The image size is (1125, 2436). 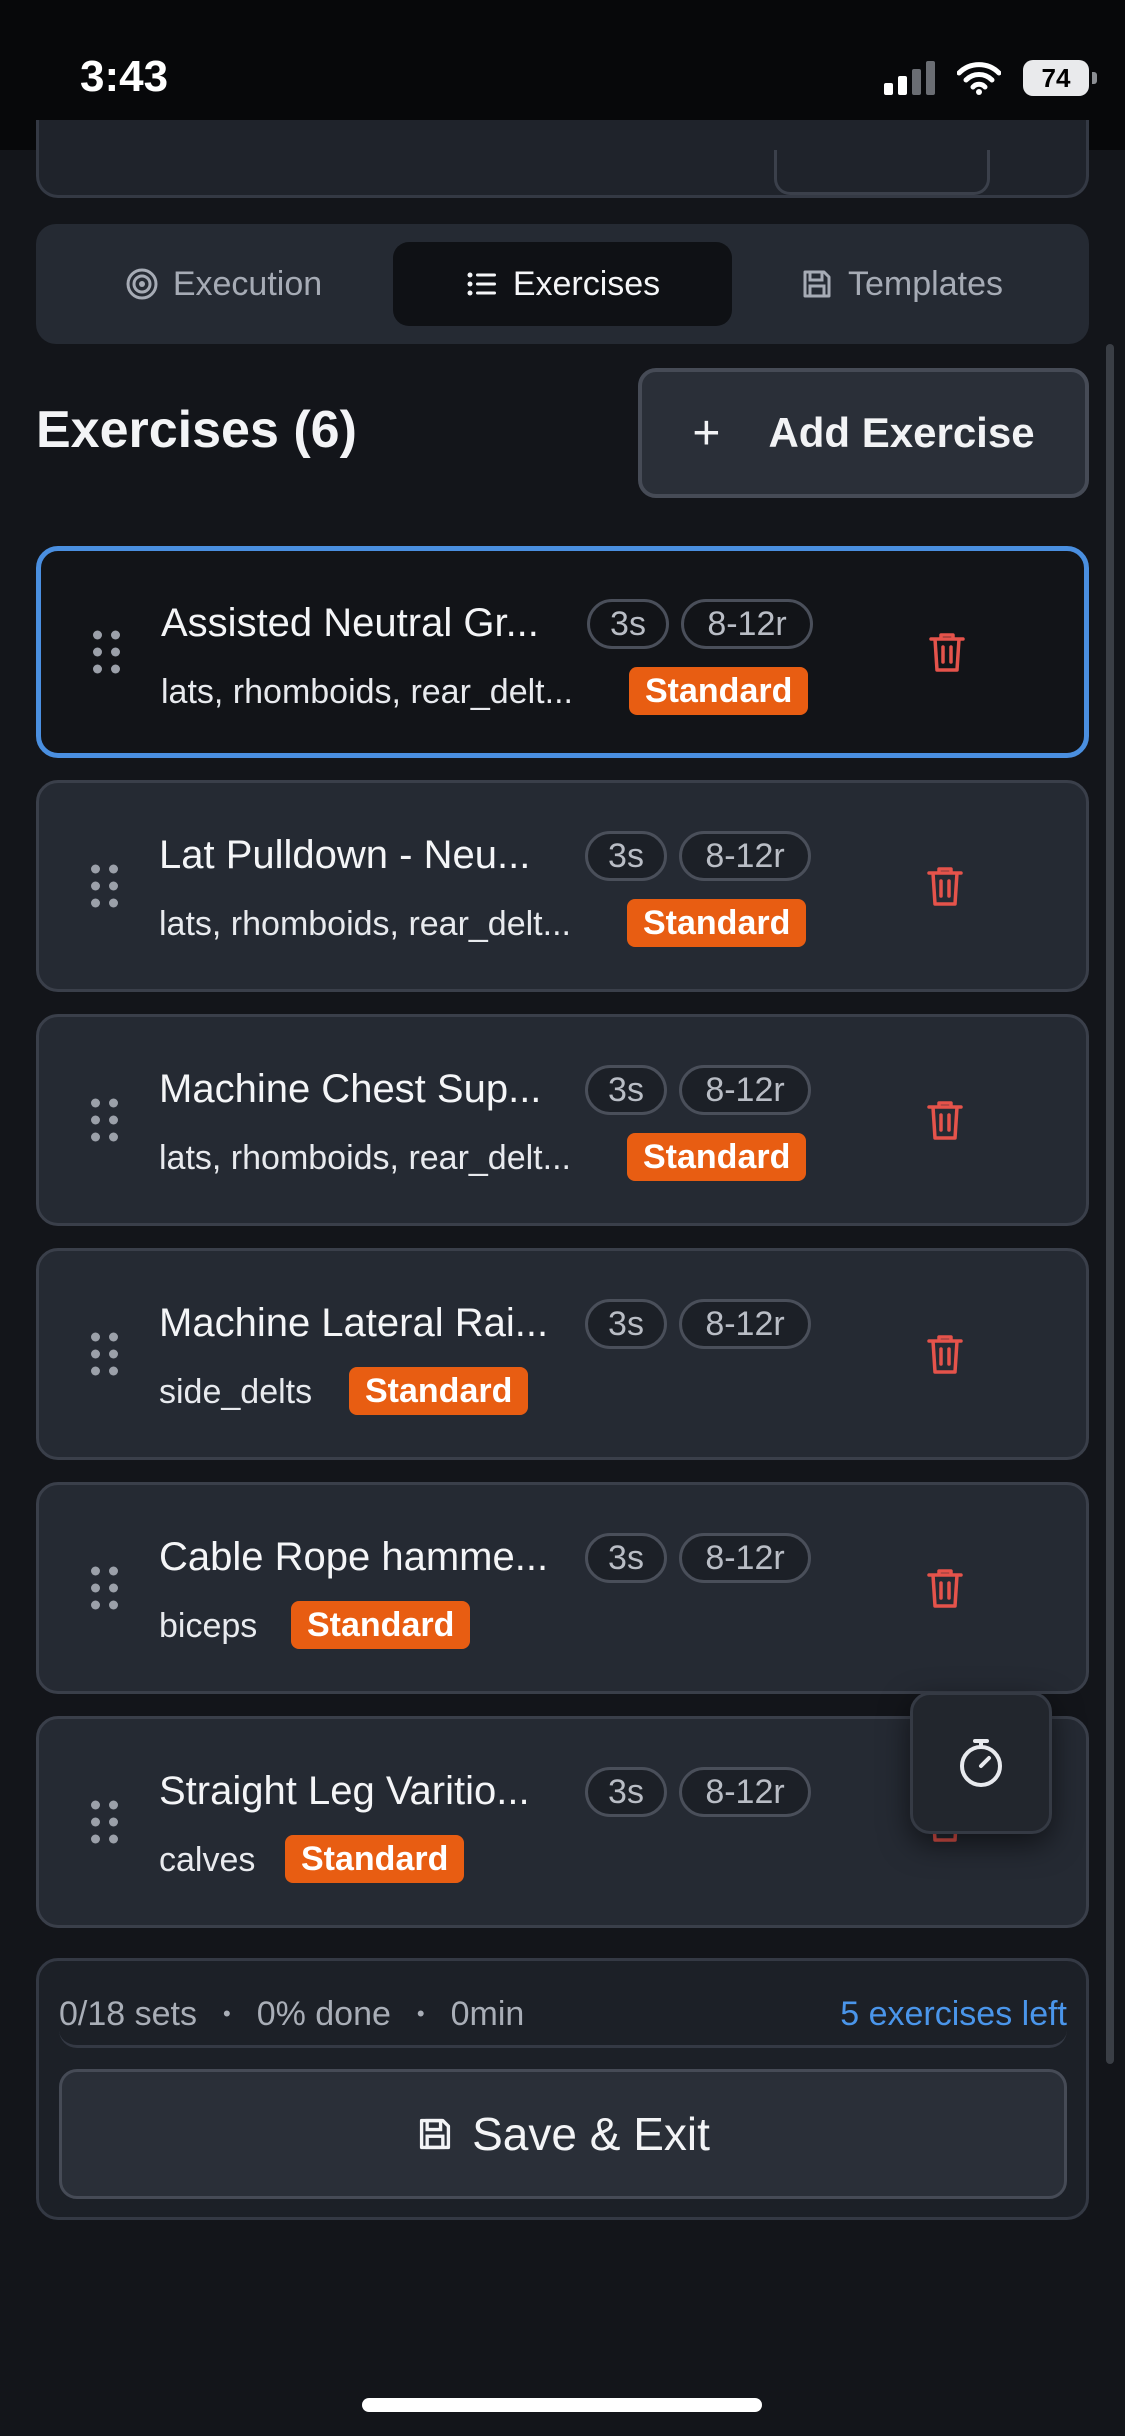 I want to click on tab-label: Execution, so click(x=247, y=283).